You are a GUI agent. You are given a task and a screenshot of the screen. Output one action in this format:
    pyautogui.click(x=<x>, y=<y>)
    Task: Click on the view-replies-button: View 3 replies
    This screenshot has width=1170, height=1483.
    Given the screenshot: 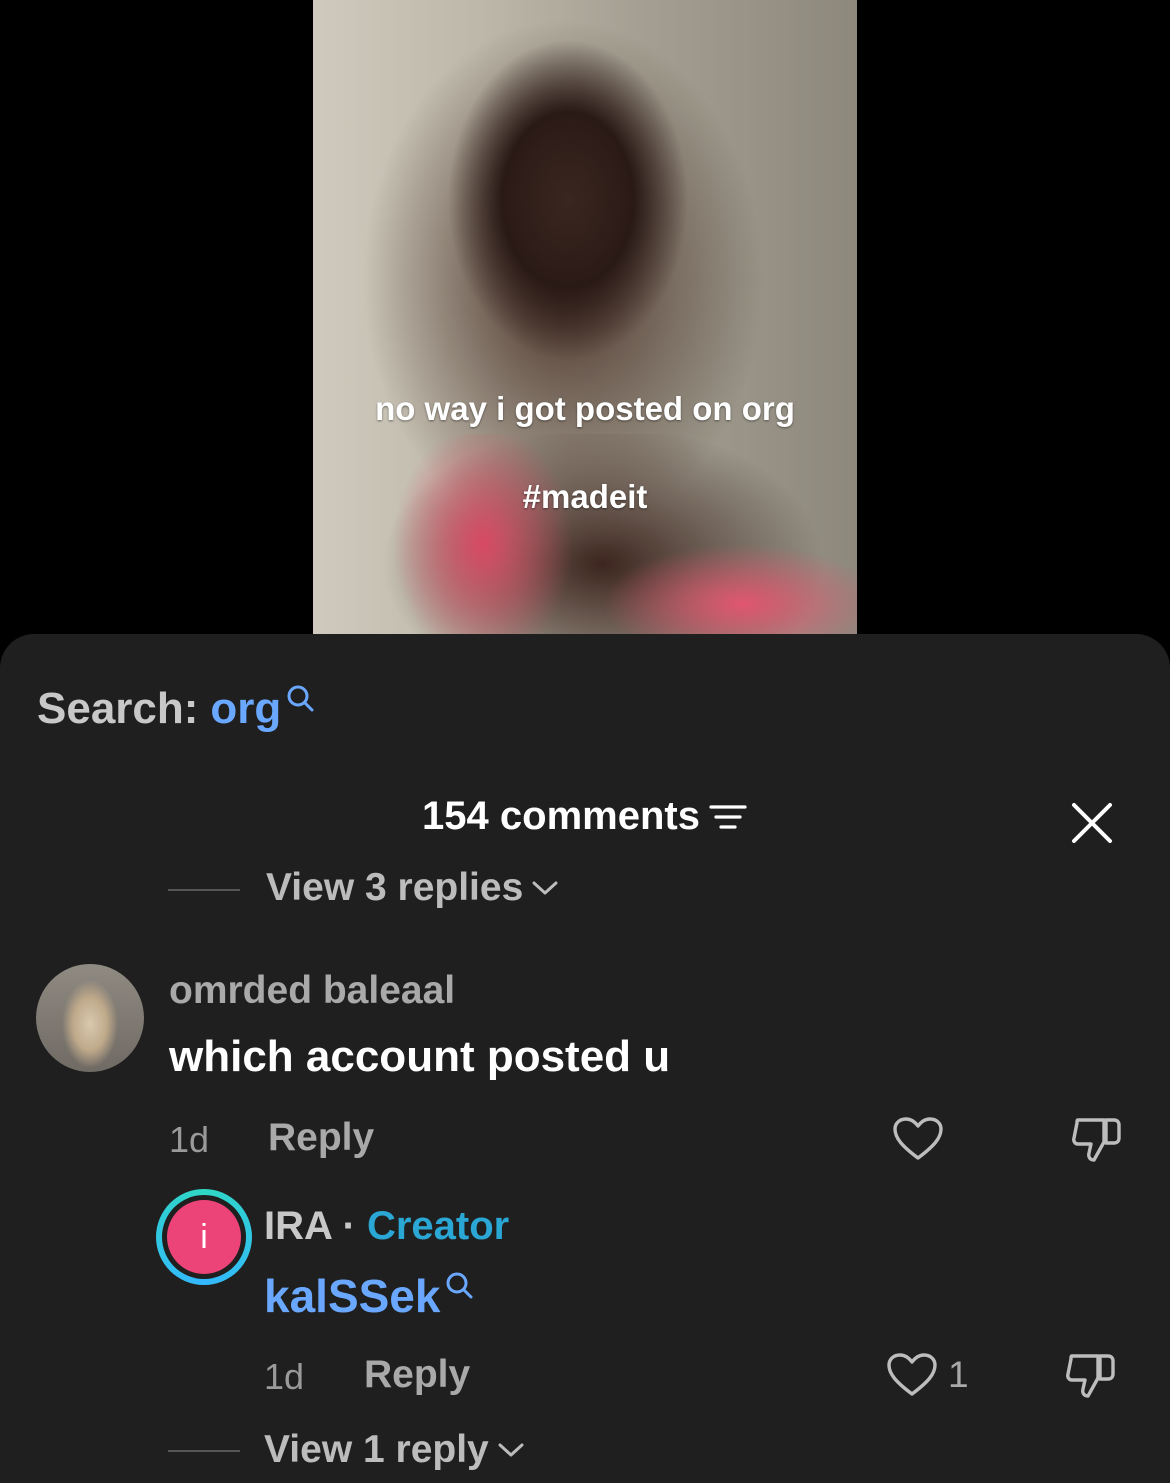 What is the action you would take?
    pyautogui.click(x=412, y=888)
    